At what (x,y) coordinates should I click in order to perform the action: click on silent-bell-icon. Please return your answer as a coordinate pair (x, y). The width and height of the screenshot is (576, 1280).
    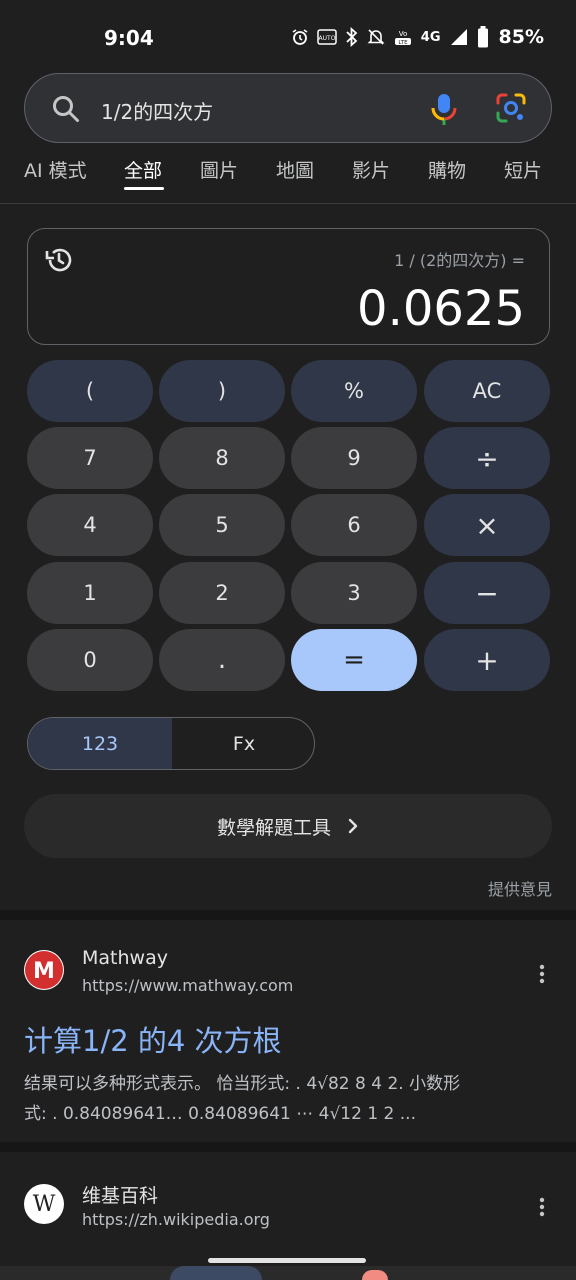
    Looking at the image, I should click on (376, 37).